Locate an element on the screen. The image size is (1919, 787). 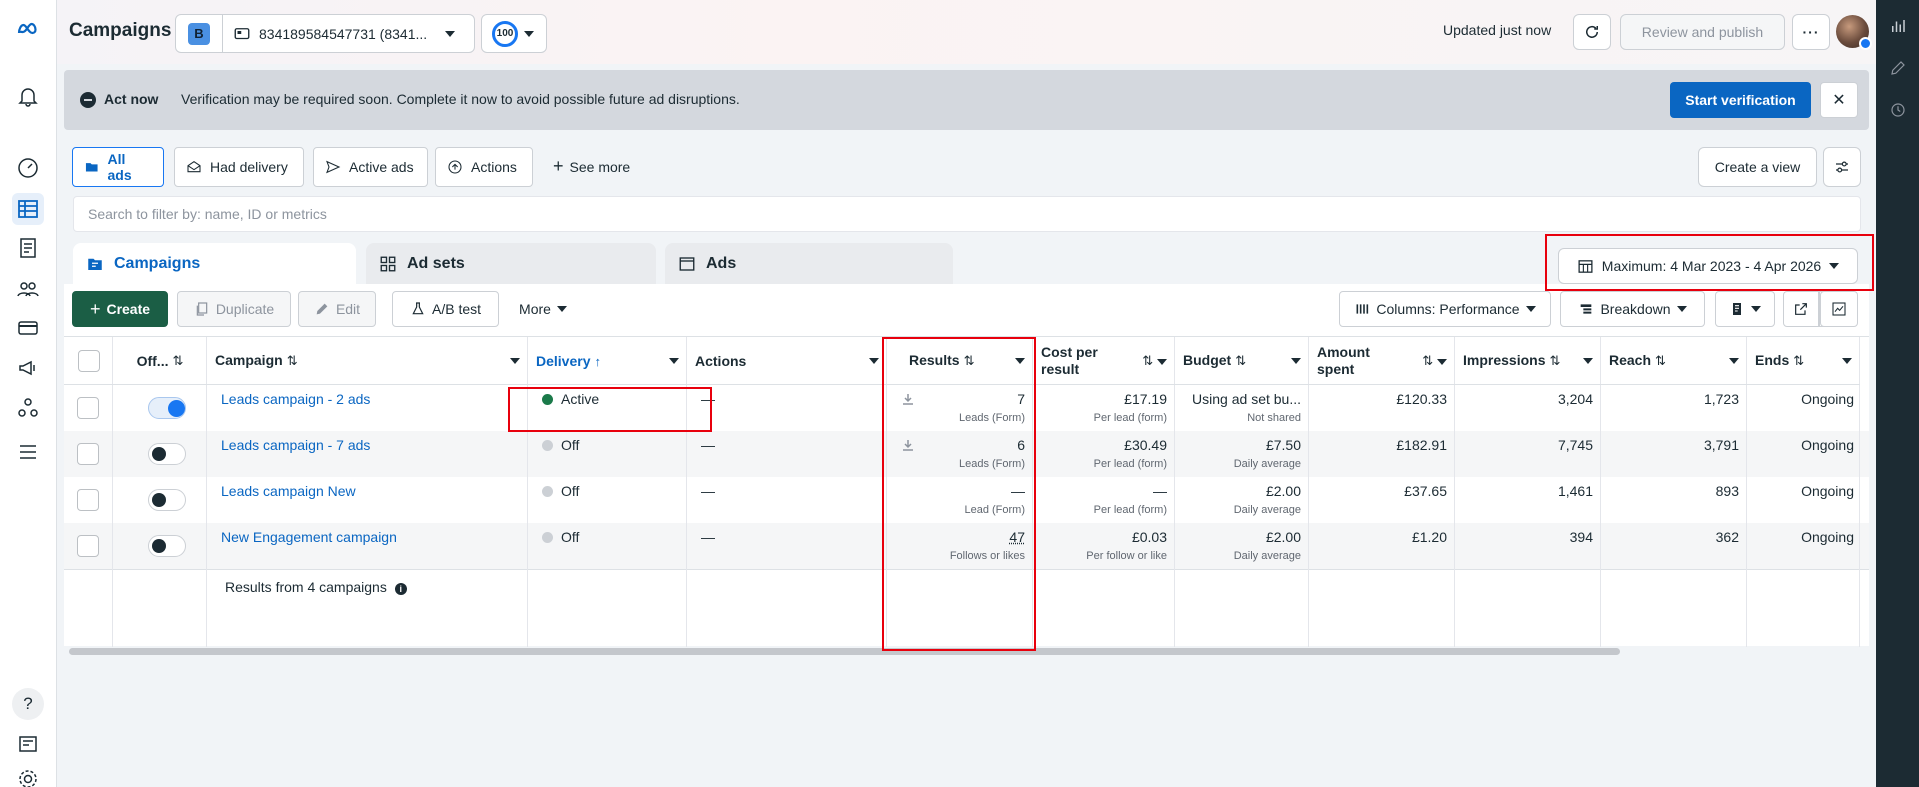
filter-settings-button is located at coordinates (1842, 167).